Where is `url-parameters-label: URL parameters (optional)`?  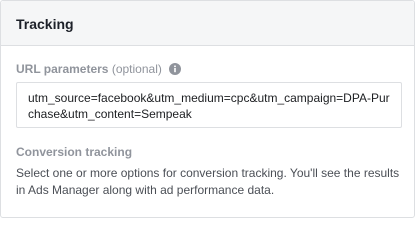
url-parameters-label: URL parameters (optional) is located at coordinates (99, 69).